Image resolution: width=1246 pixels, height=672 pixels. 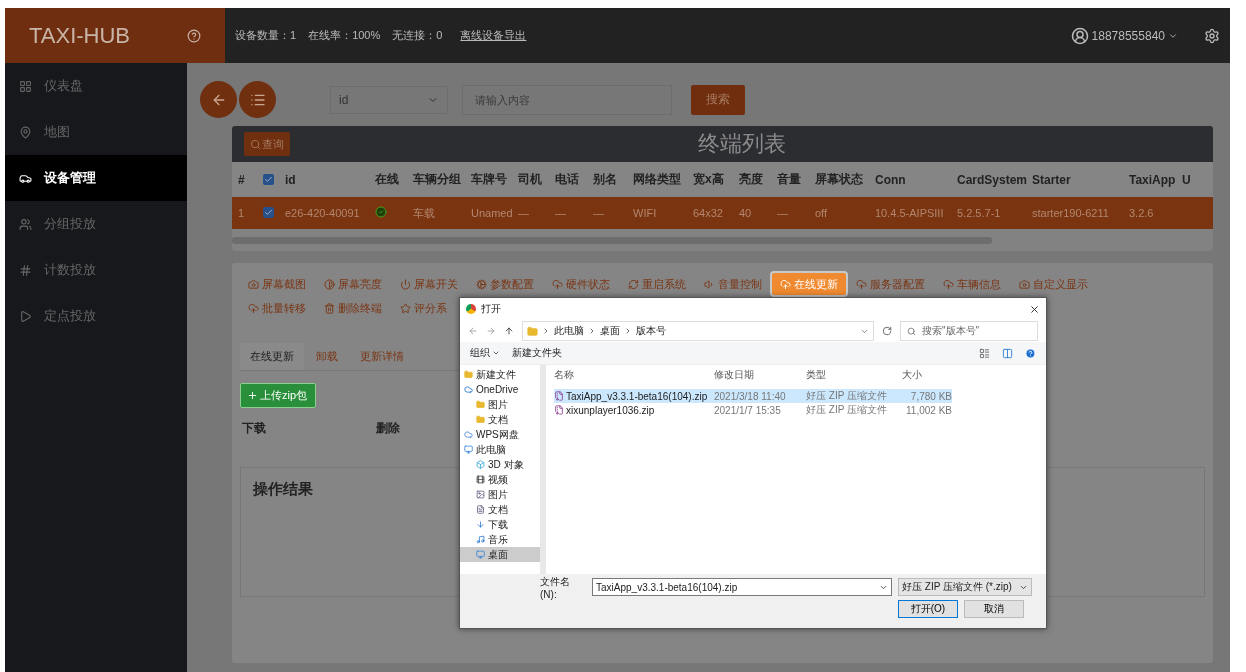 I want to click on archive-icon, so click(x=559, y=396).